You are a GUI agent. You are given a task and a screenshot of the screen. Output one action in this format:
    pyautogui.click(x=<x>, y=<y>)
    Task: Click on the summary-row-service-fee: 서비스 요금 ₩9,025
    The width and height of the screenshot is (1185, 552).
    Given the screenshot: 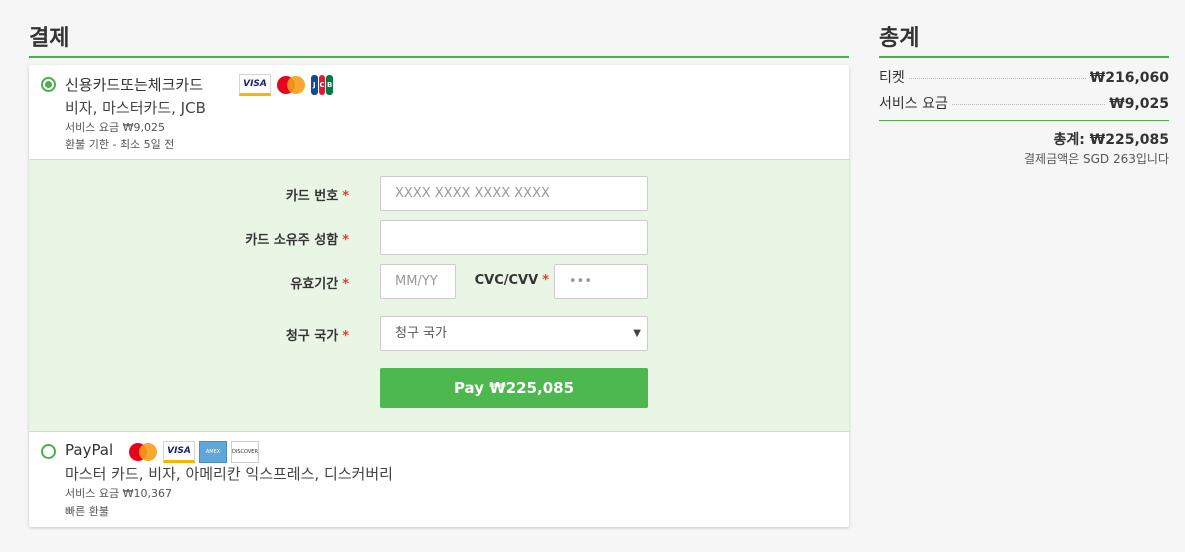 What is the action you would take?
    pyautogui.click(x=1024, y=103)
    